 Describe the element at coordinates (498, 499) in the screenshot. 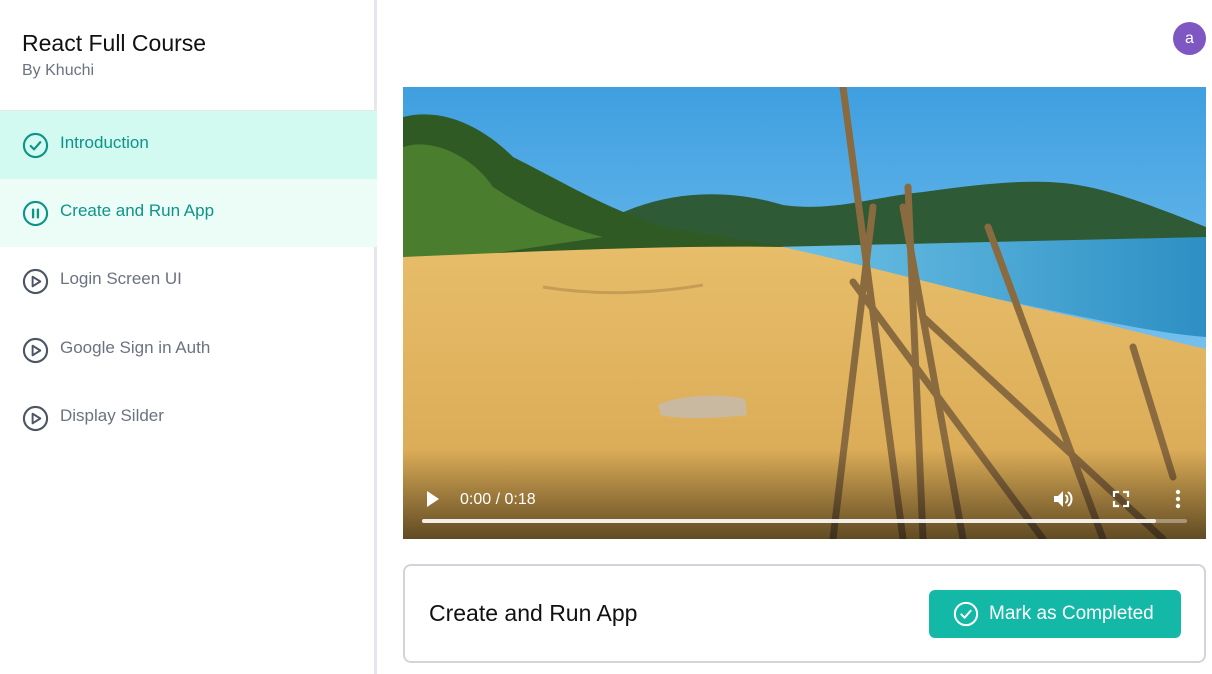

I see `video-time: 0:00 / 0:18` at that location.